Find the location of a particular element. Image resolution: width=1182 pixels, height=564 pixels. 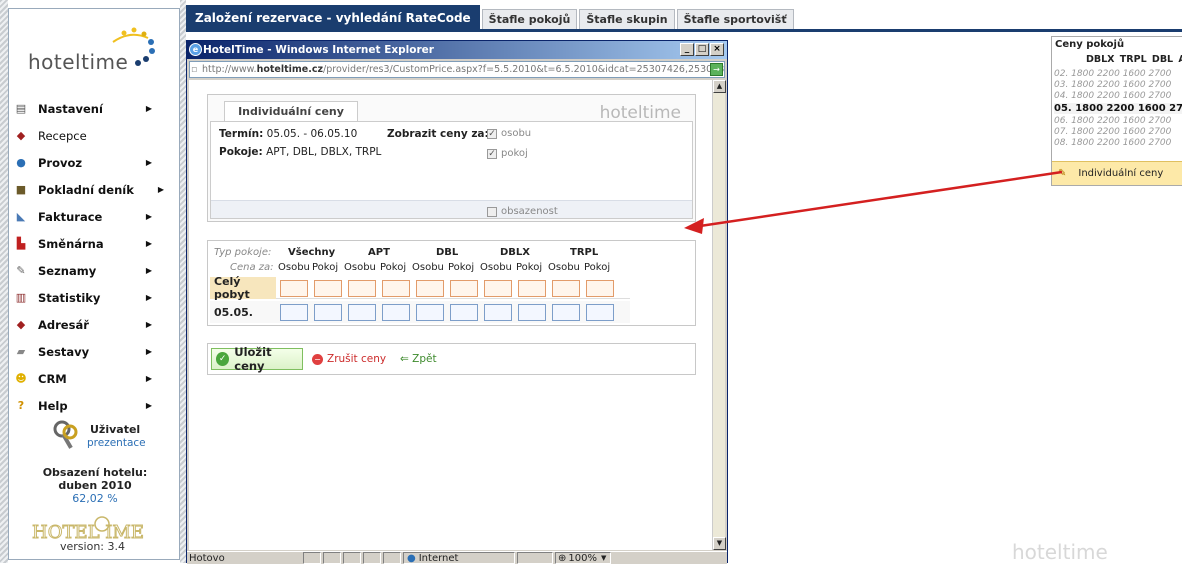

annotation-arrow is located at coordinates (873, 202).